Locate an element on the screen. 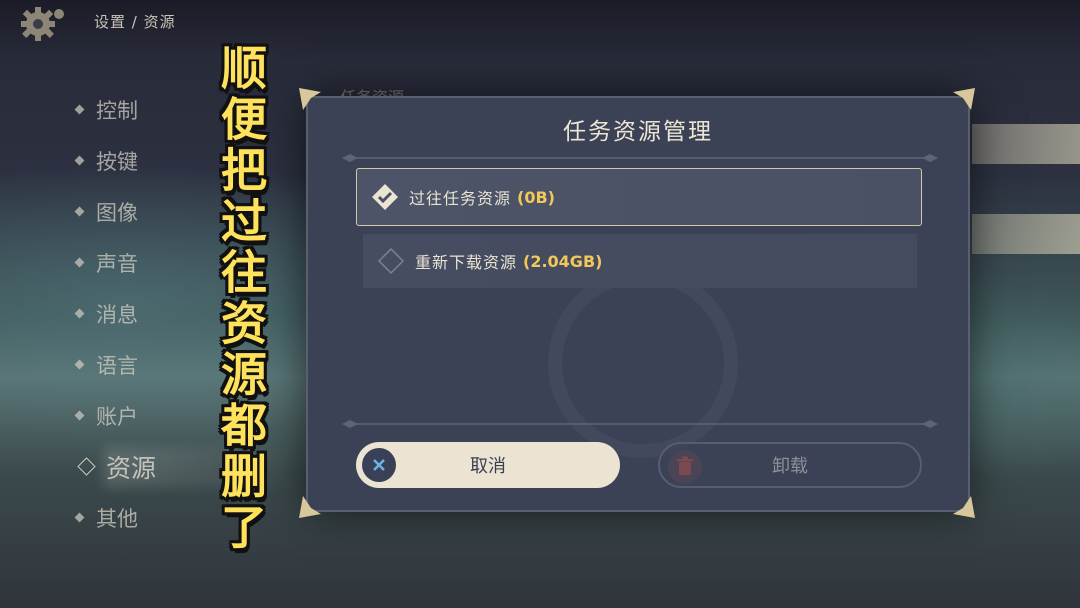 This screenshot has height=608, width=1080. menu-item-keys: 按键 is located at coordinates (115, 160).